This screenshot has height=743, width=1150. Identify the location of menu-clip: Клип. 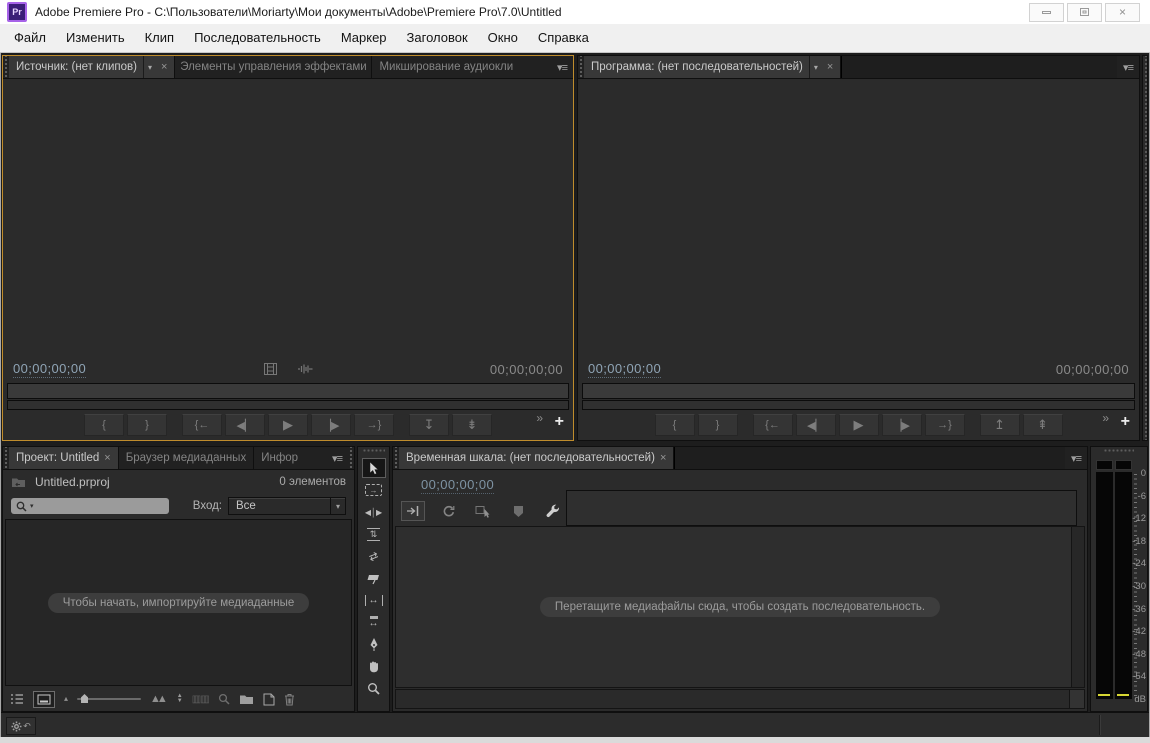
(159, 38).